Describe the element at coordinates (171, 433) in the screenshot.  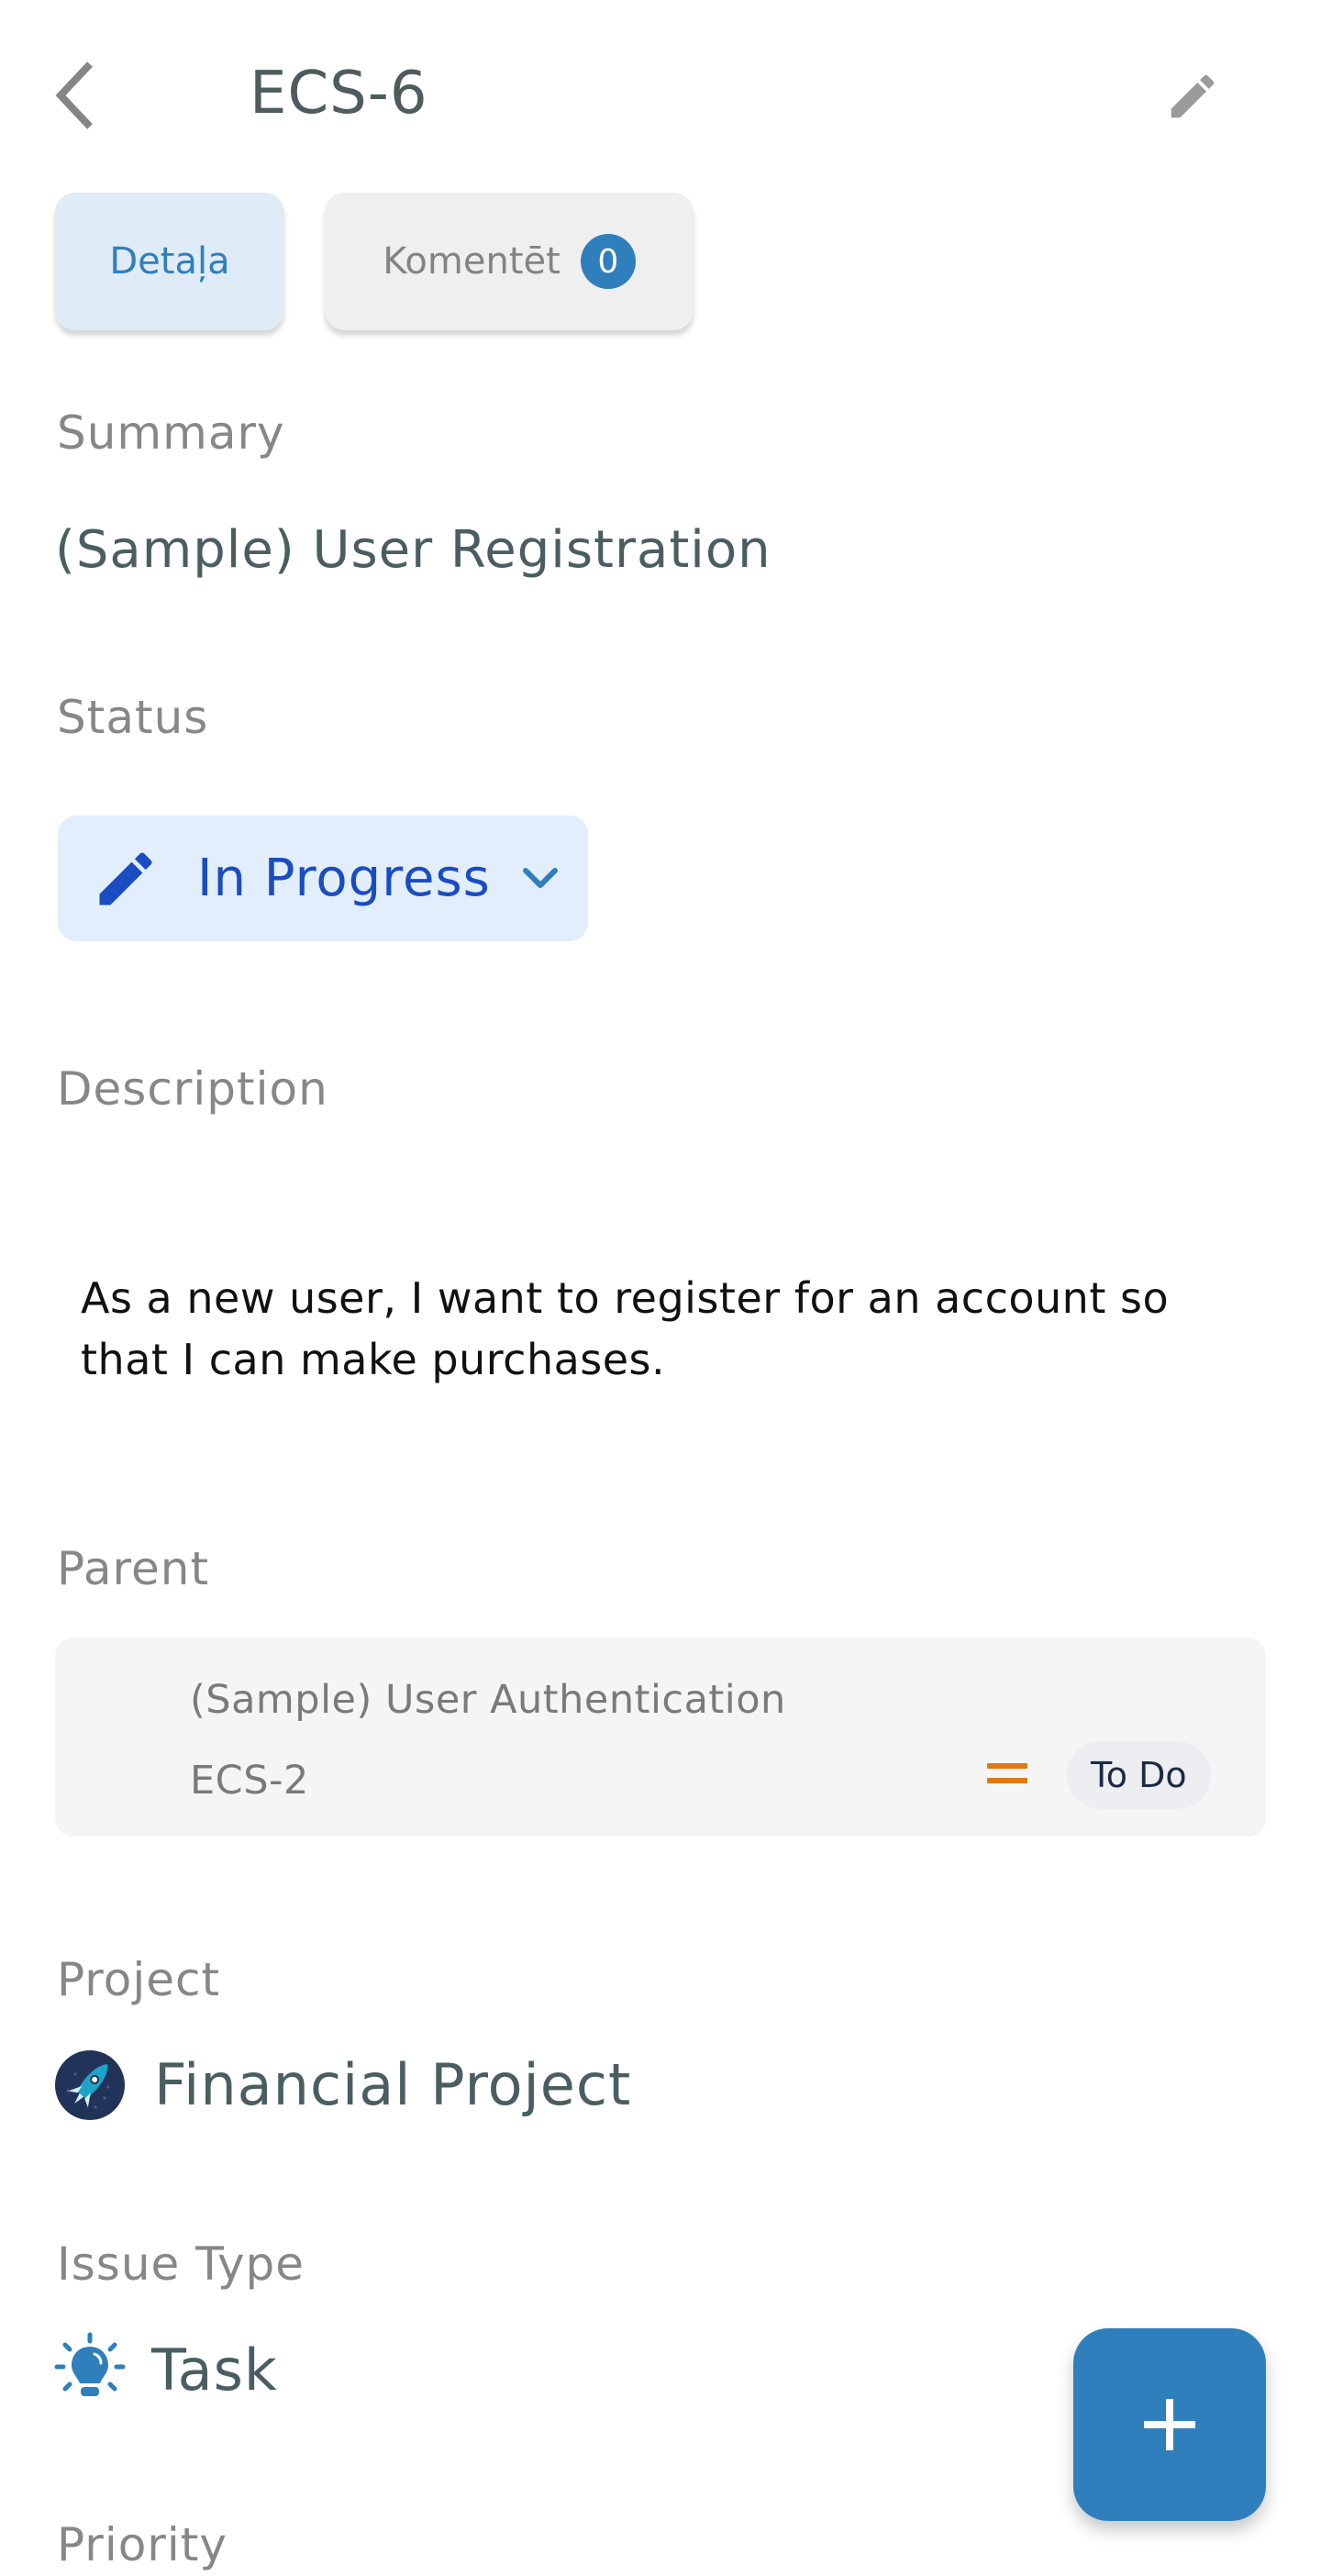
I see `summary-label: Summary` at that location.